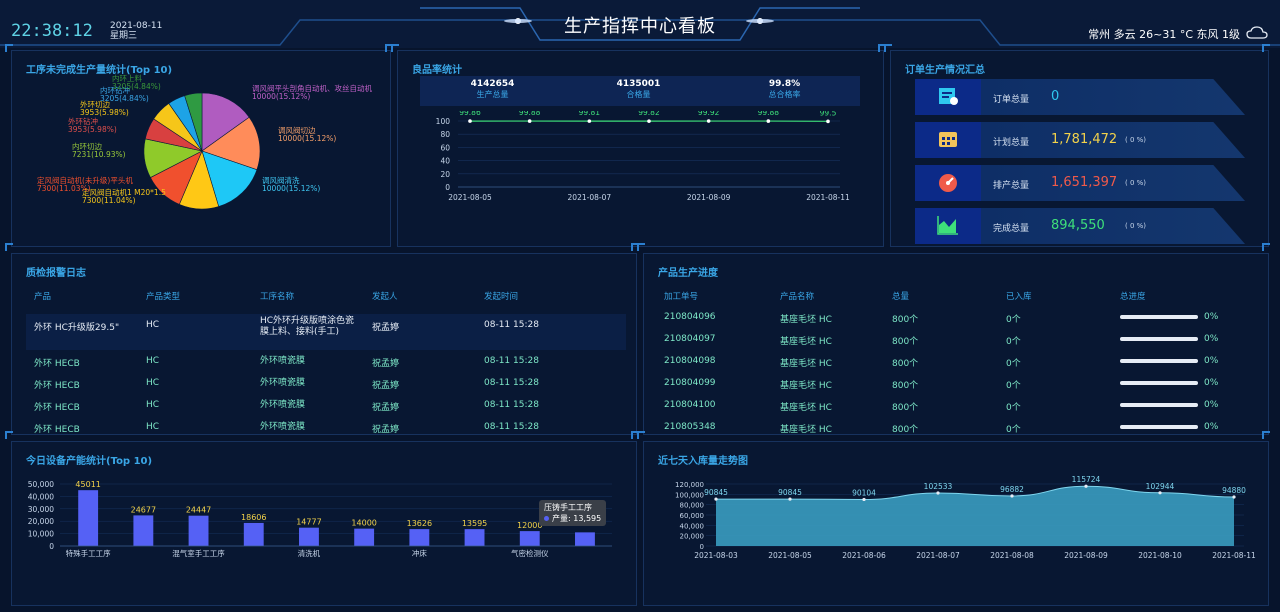 Image resolution: width=1280 pixels, height=612 pixels. What do you see at coordinates (590, 114) in the screenshot?
I see `data-label: 99.81` at bounding box center [590, 114].